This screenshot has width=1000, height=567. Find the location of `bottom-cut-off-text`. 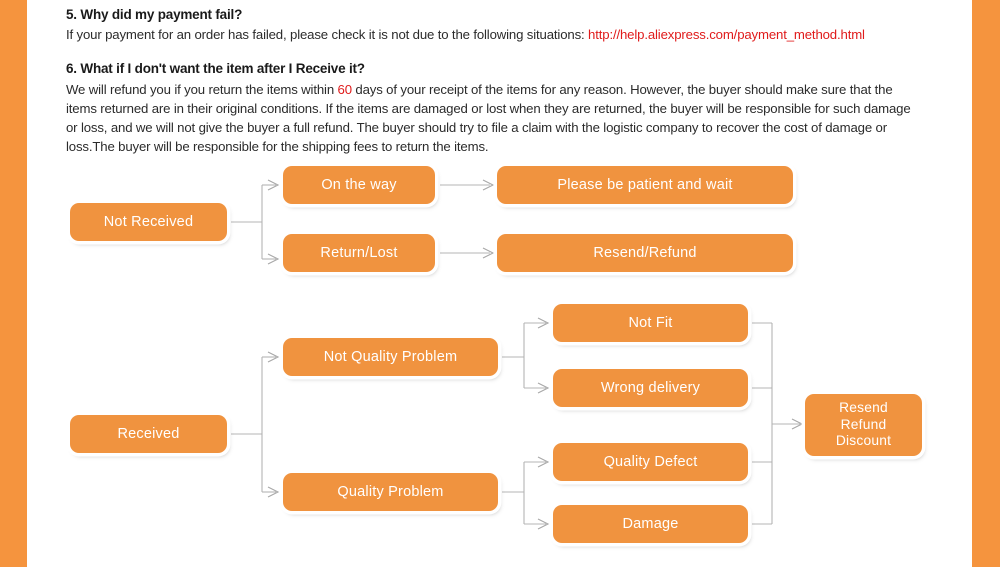

bottom-cut-off-text is located at coordinates (386, 563).